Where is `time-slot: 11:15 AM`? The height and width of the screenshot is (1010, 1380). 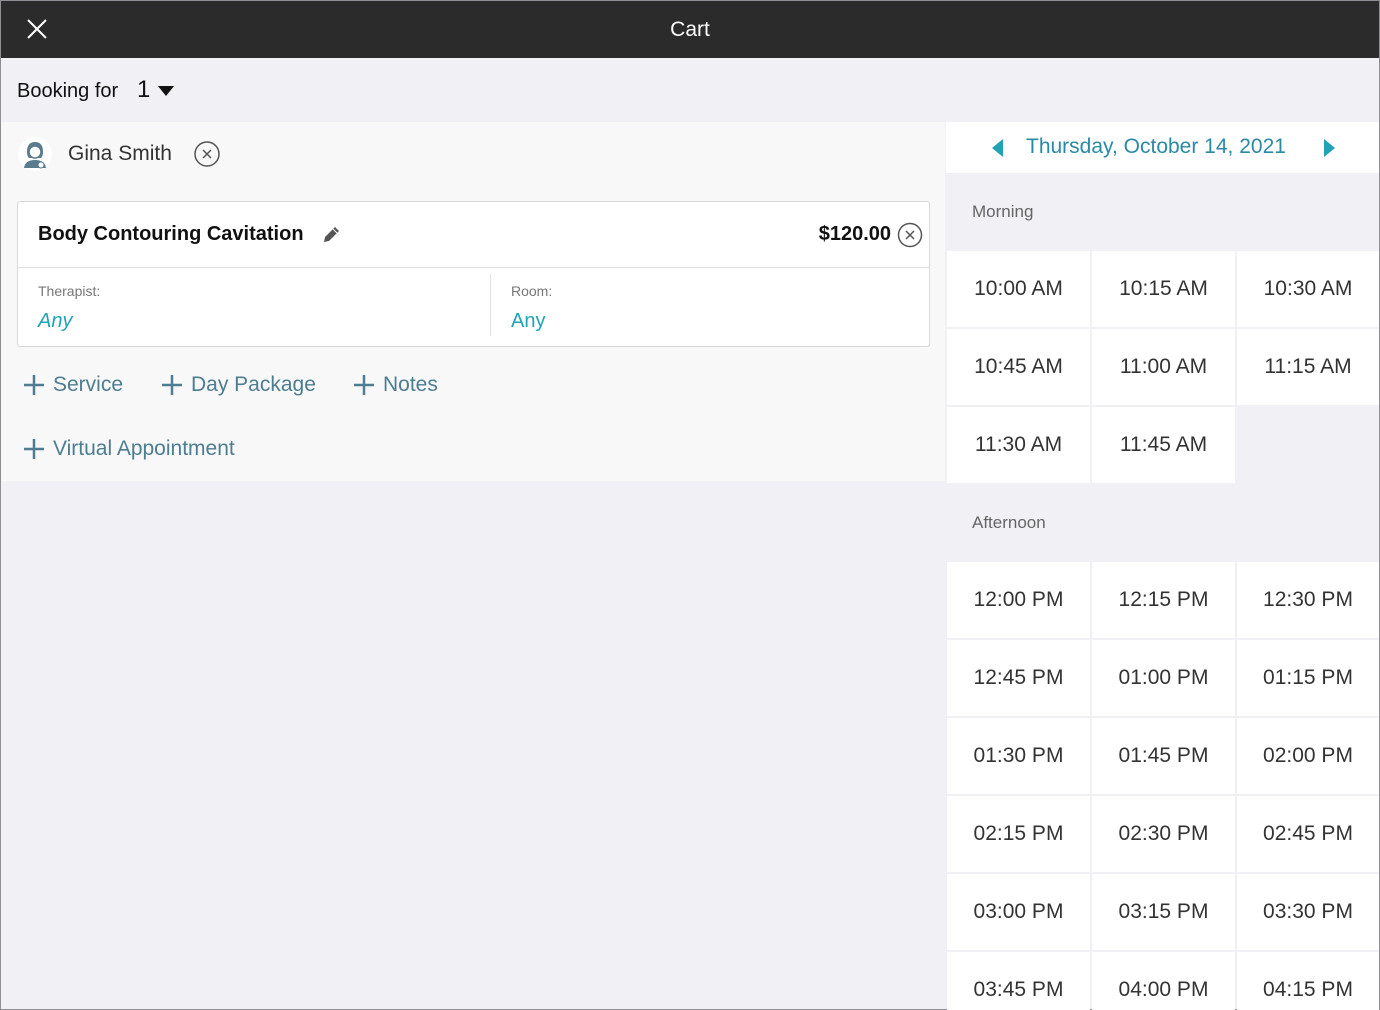 time-slot: 11:15 AM is located at coordinates (1308, 367).